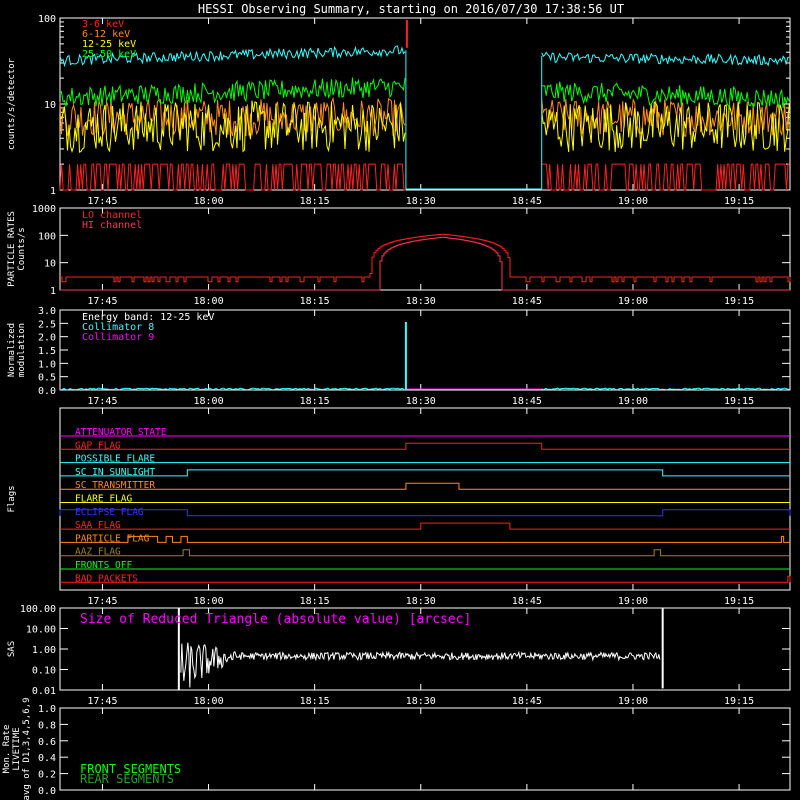  What do you see at coordinates (47, 775) in the screenshot?
I see `y-tick-label: 0.2` at bounding box center [47, 775].